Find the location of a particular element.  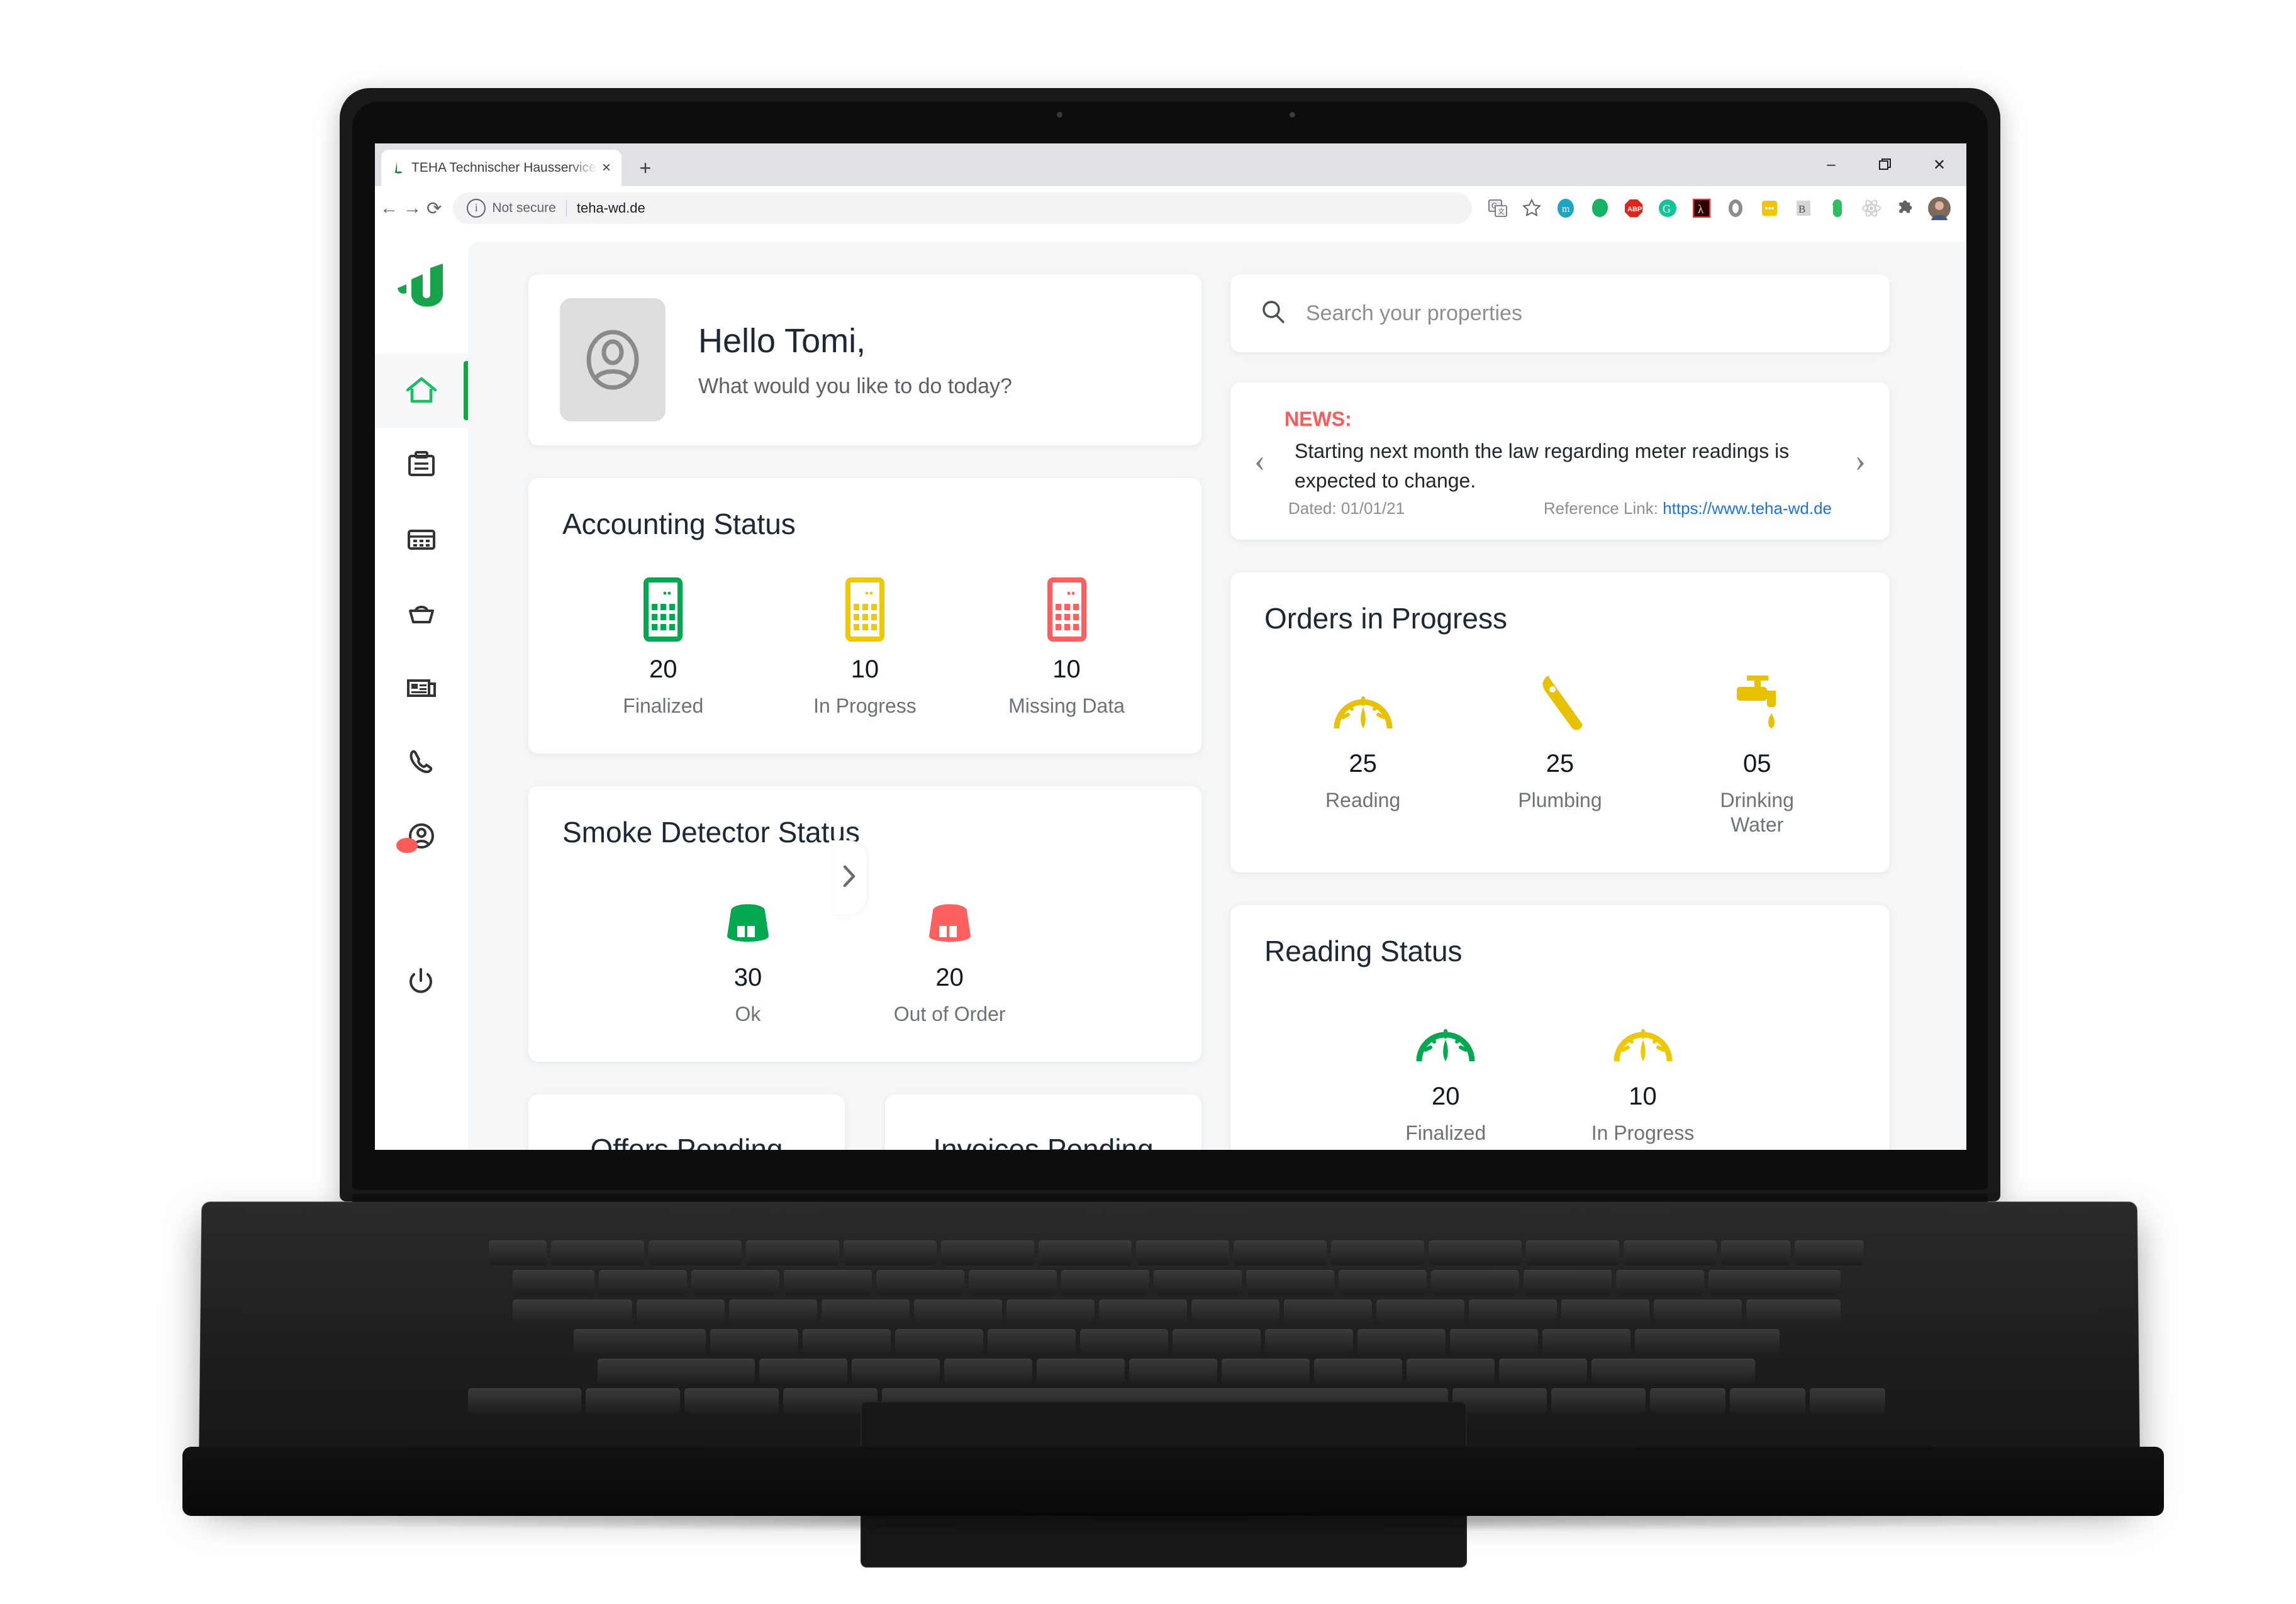

stat-value: 25 is located at coordinates (1363, 763).